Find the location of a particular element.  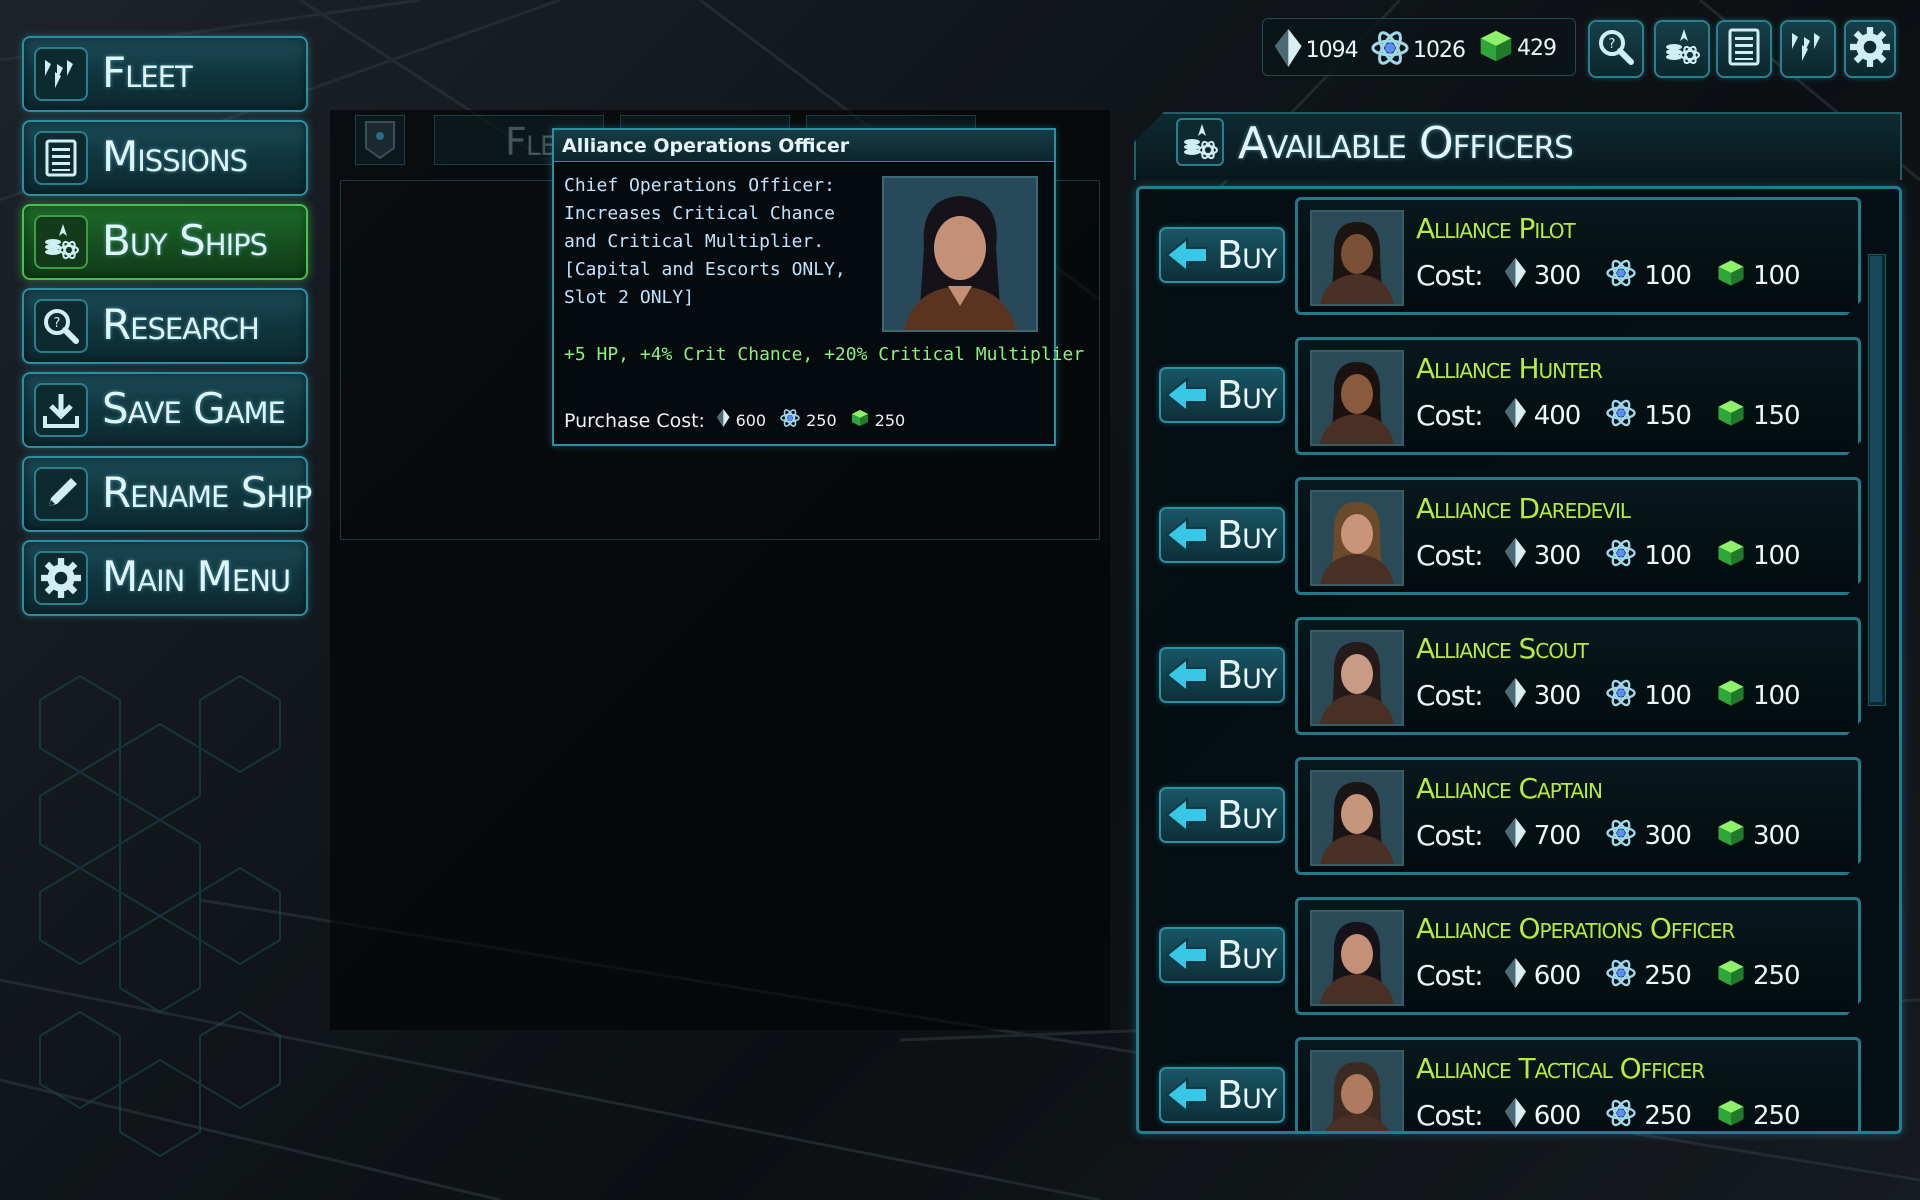

officer-name: Alliance Scout is located at coordinates (1502, 648).